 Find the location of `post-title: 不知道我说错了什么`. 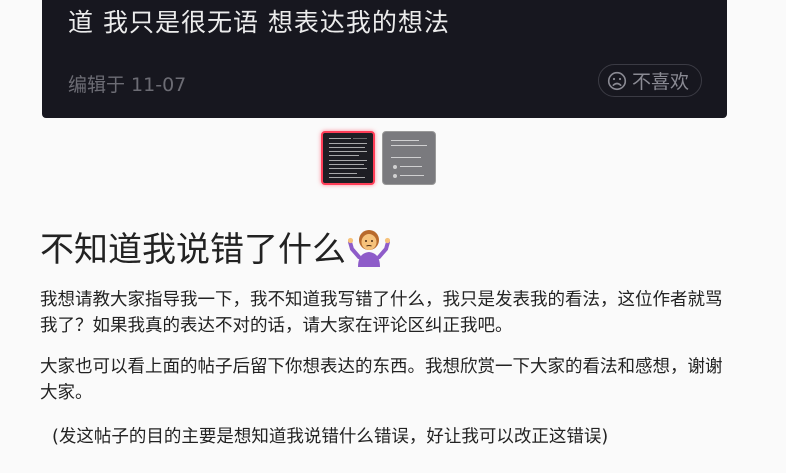

post-title: 不知道我说错了什么 is located at coordinates (215, 246).